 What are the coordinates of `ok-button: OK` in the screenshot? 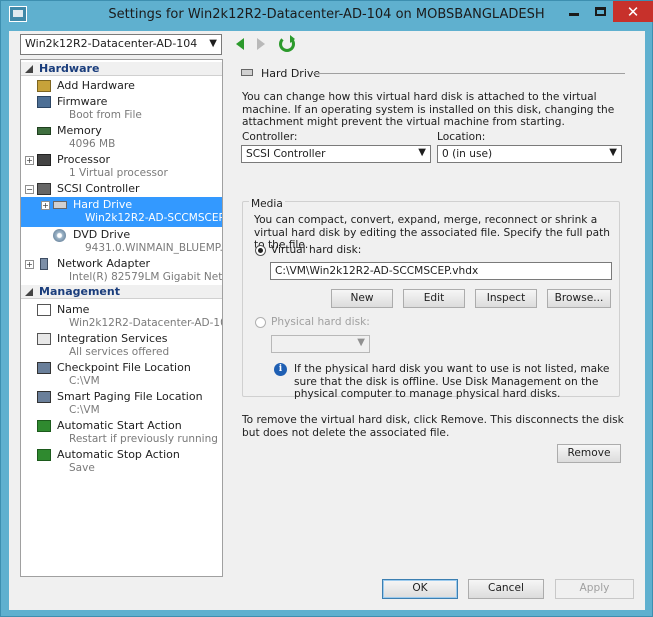 It's located at (420, 589).